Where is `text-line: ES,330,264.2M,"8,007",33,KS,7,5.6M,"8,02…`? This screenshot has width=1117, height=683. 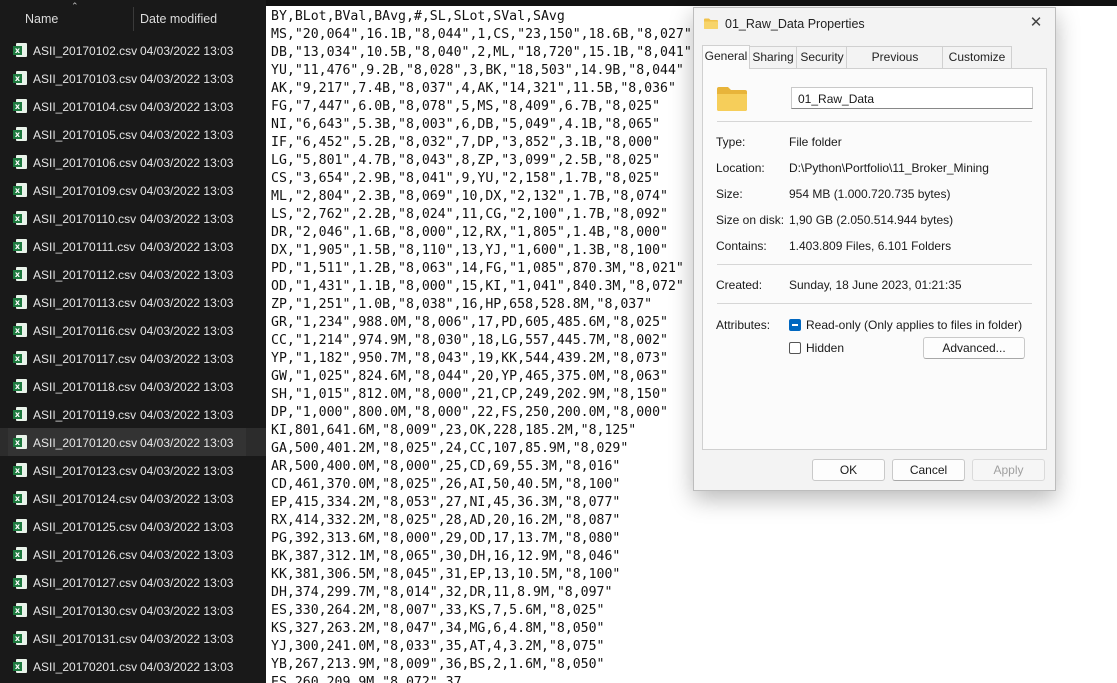 text-line: ES,330,264.2M,"8,007",33,KS,7,5.6M,"8,02… is located at coordinates (438, 610).